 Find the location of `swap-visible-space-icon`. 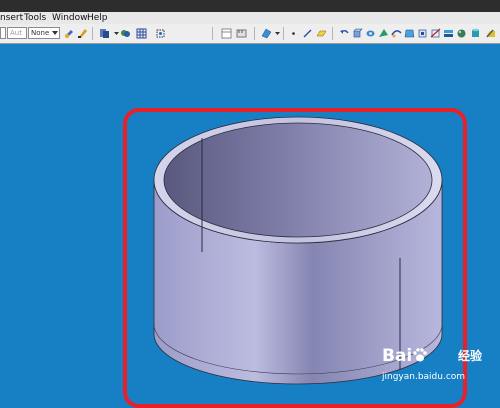

swap-visible-space-icon is located at coordinates (125, 33).